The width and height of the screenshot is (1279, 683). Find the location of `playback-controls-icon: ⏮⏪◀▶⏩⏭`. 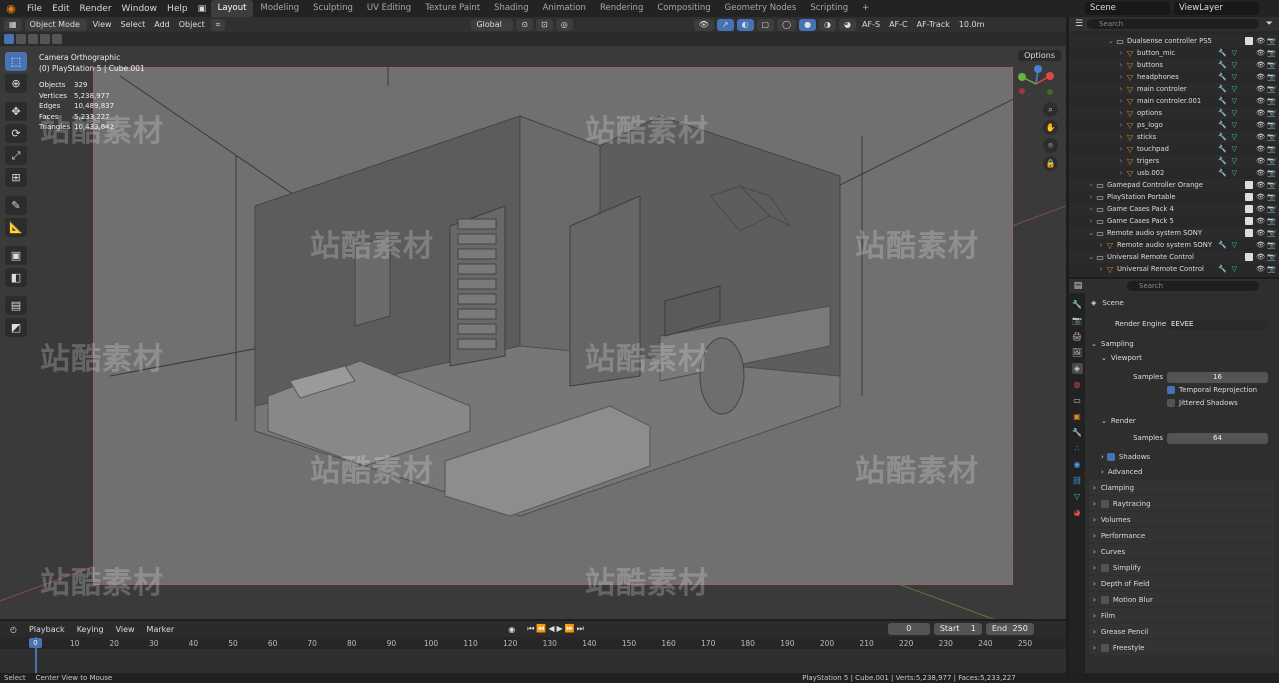

playback-controls-icon: ⏮⏪◀▶⏩⏭ is located at coordinates (556, 629).